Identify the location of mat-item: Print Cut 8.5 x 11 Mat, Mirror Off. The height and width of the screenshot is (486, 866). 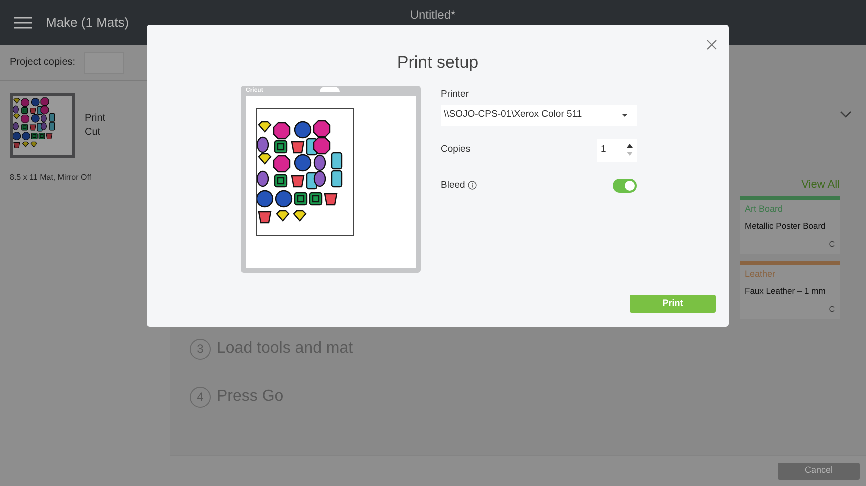
(85, 136).